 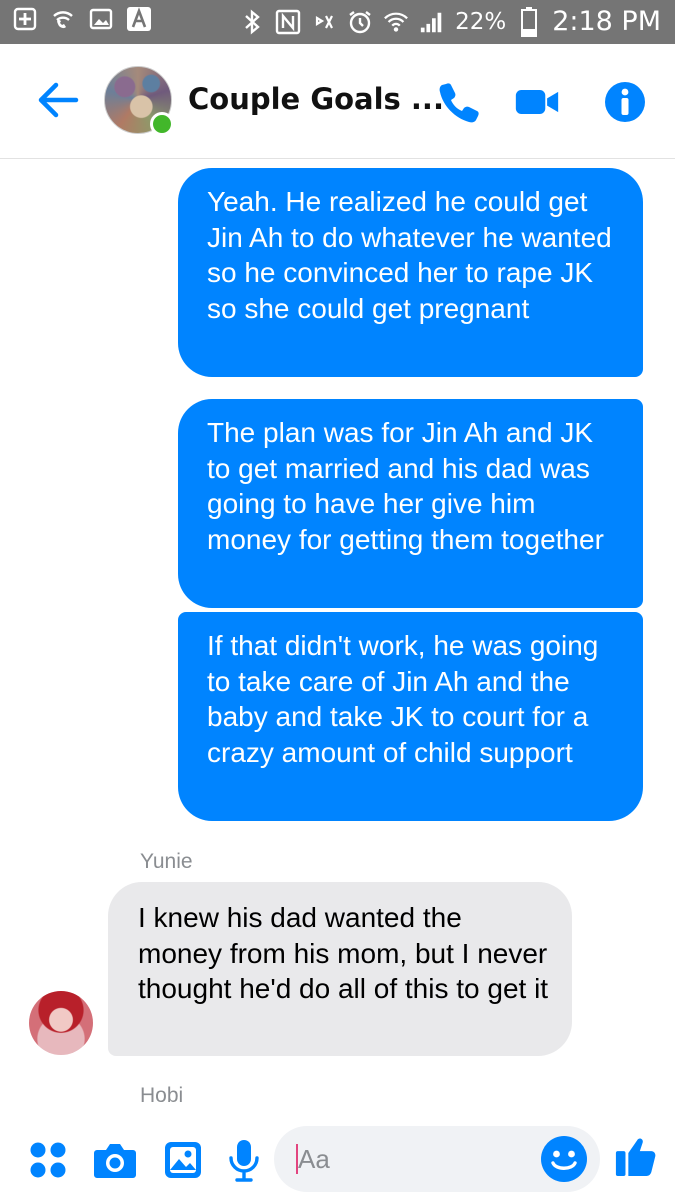 What do you see at coordinates (101, 19) in the screenshot?
I see `image-icon` at bounding box center [101, 19].